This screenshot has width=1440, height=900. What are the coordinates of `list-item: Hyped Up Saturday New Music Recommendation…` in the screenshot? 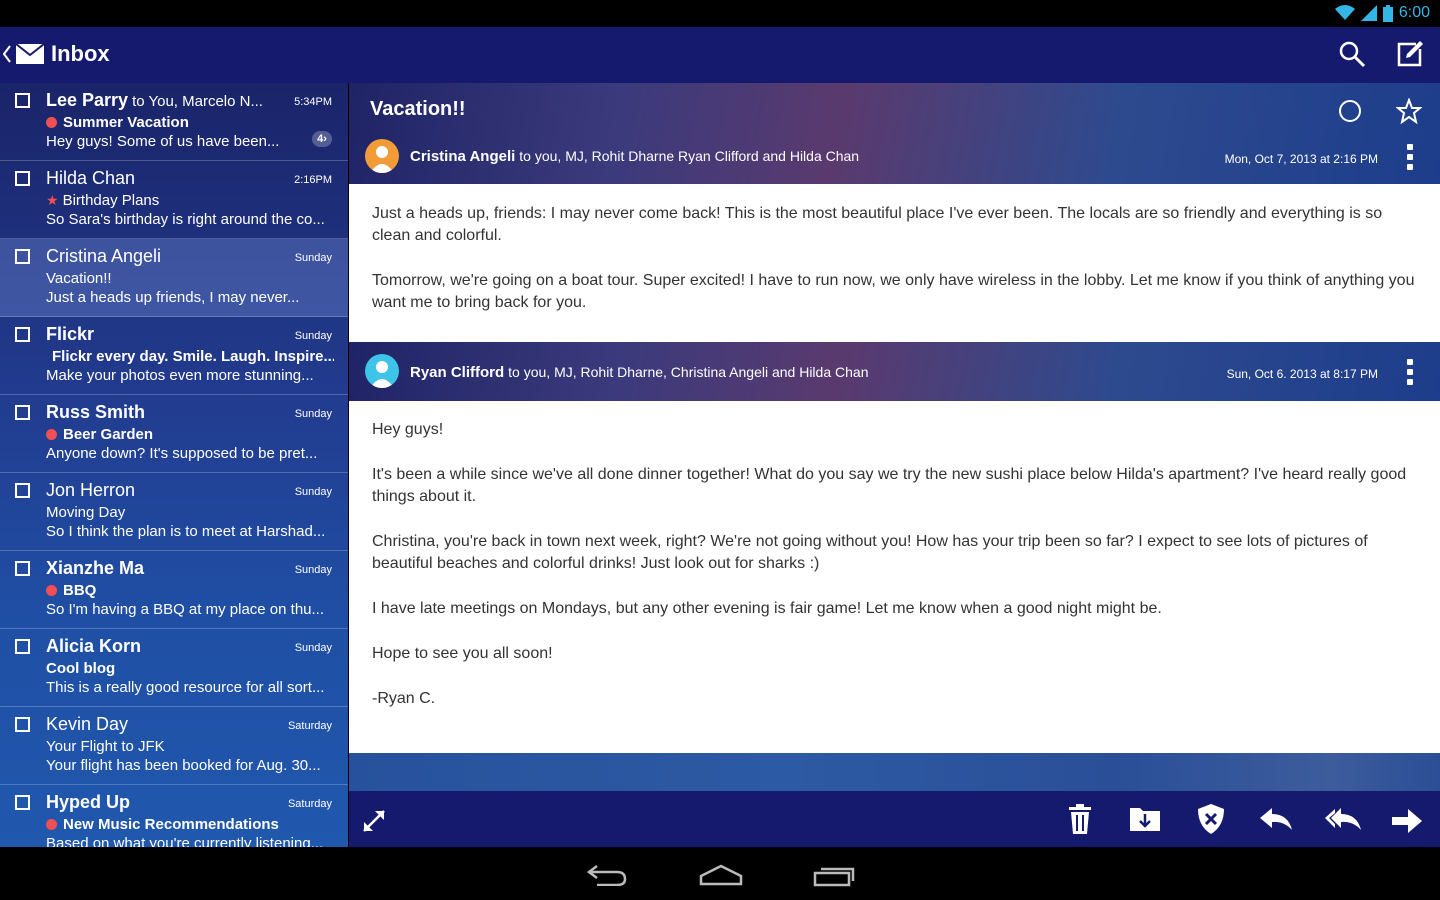 It's located at (174, 816).